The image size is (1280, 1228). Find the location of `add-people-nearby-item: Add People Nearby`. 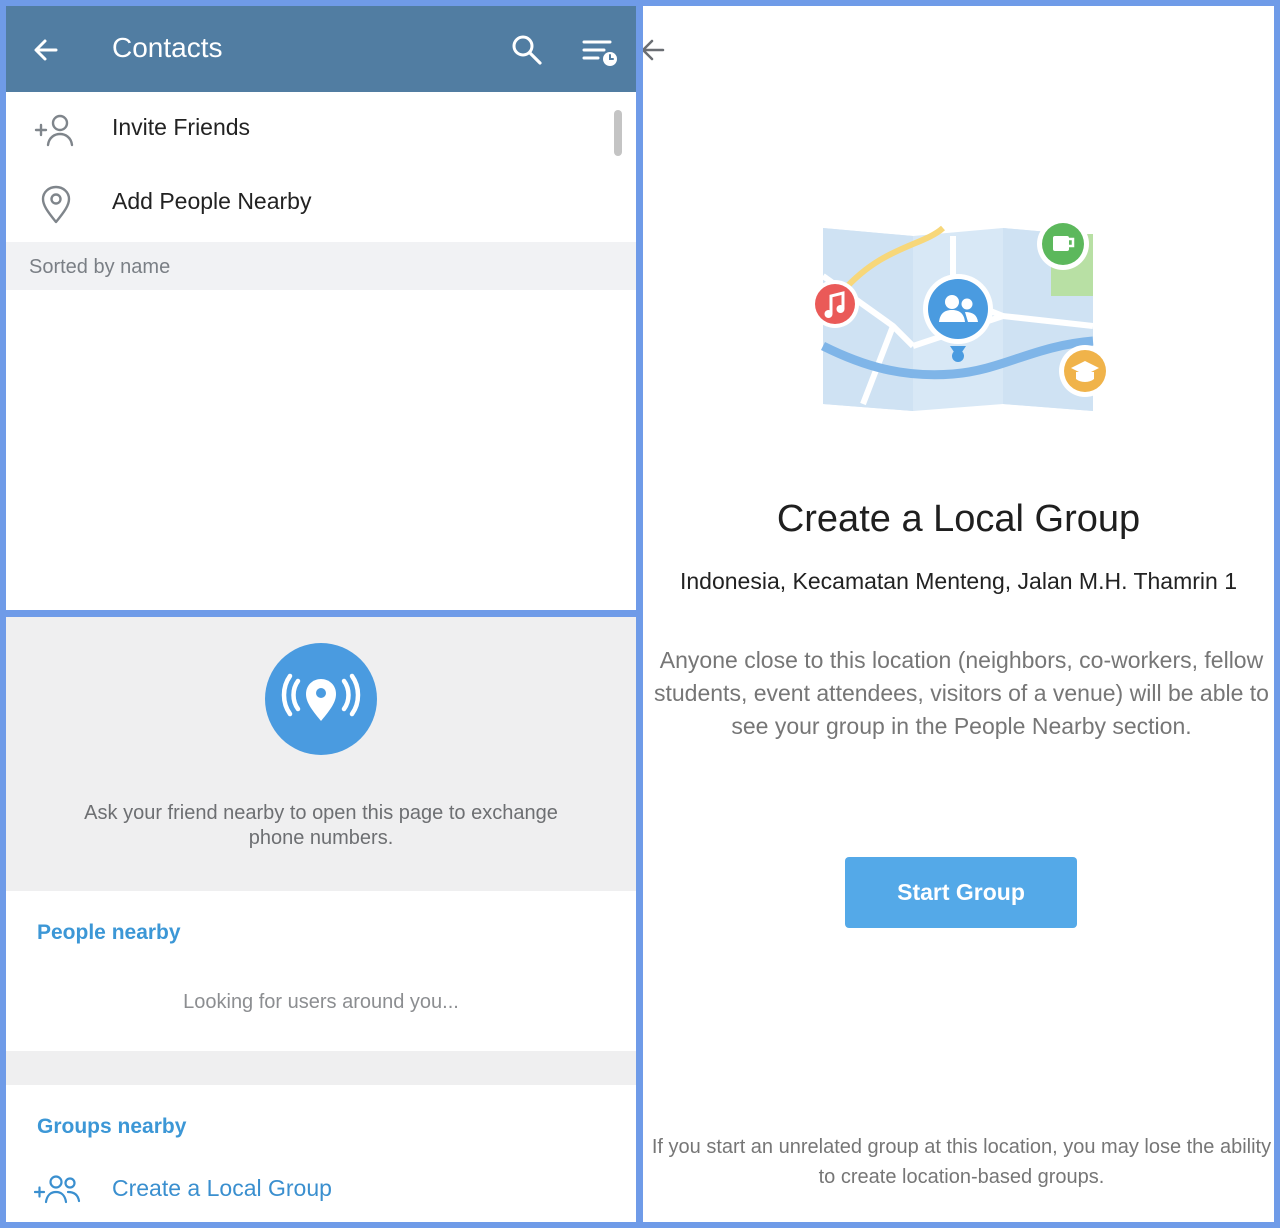

add-people-nearby-item: Add People Nearby is located at coordinates (321, 203).